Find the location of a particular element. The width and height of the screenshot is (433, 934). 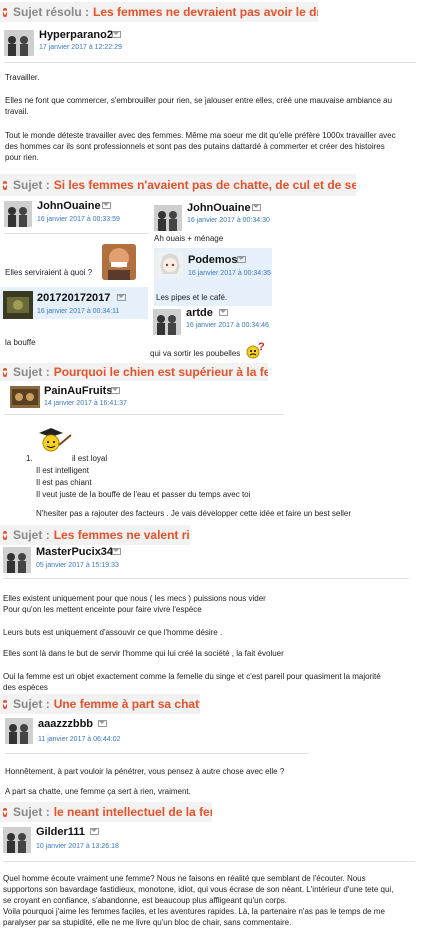

post-date: 10 janvier 2017 à 13:26:18 is located at coordinates (77, 846).